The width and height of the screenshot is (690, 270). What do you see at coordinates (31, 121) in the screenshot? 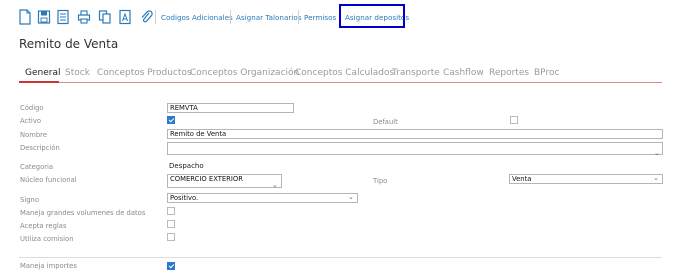
I see `activo-label: Activo` at bounding box center [31, 121].